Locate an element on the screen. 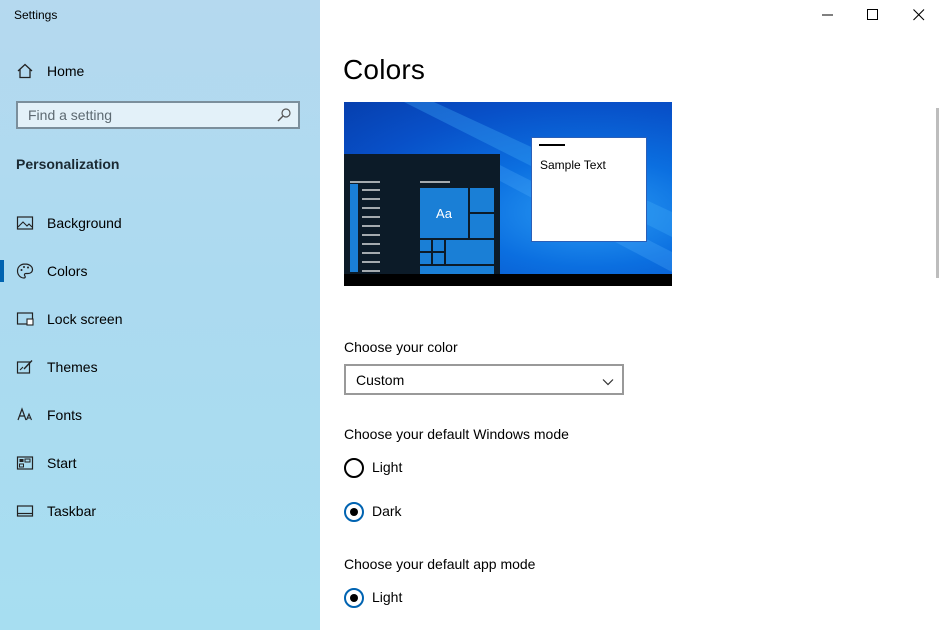 The width and height of the screenshot is (943, 630). sidebar-item-label: Start is located at coordinates (62, 463).